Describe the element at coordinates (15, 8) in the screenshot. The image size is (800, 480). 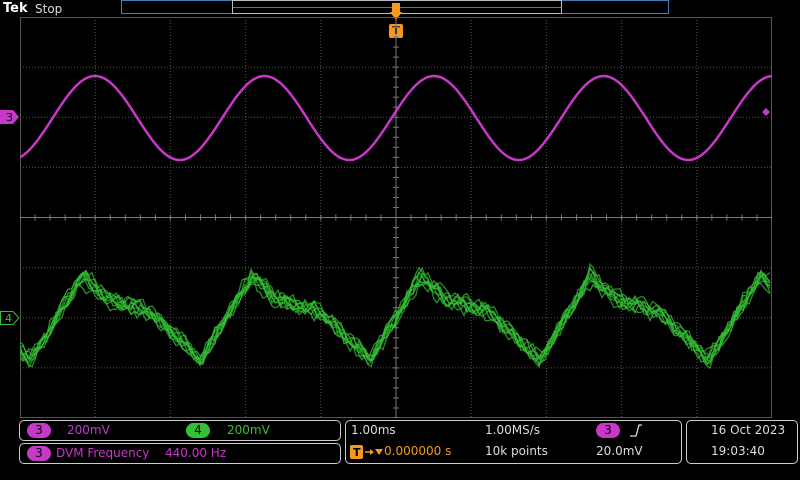
I see `tek-logo: Tek` at that location.